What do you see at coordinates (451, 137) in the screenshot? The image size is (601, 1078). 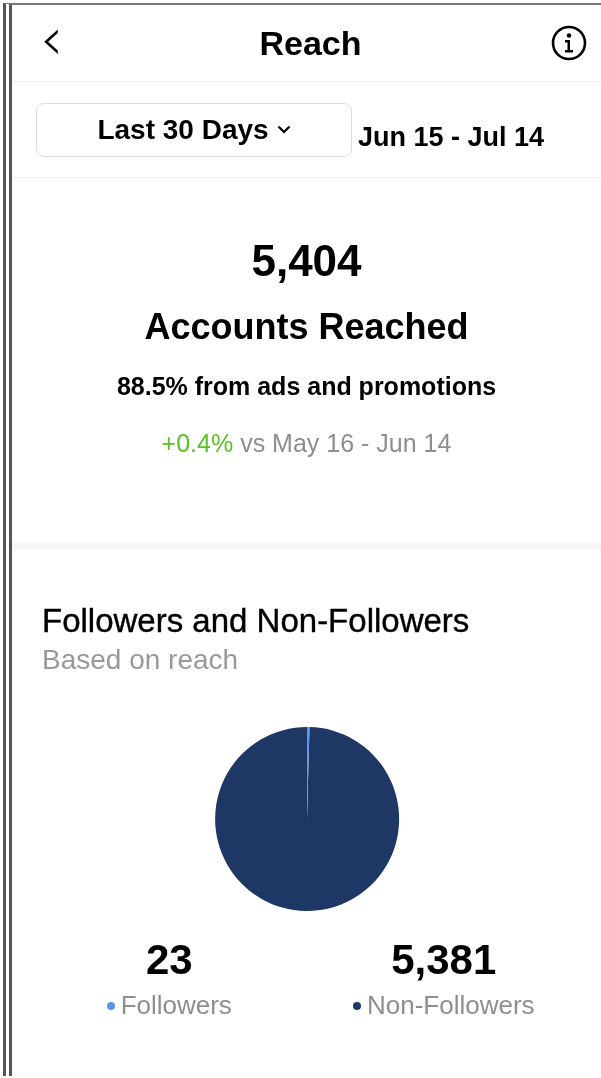 I see `date-range: Jun 15 - Jul 14` at bounding box center [451, 137].